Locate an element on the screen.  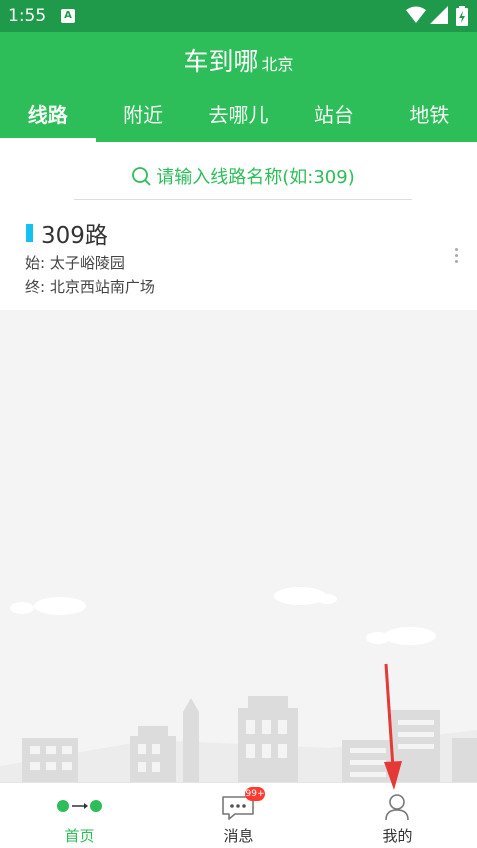
route-search-input: 请输入线路名称(如:309) is located at coordinates (243, 178).